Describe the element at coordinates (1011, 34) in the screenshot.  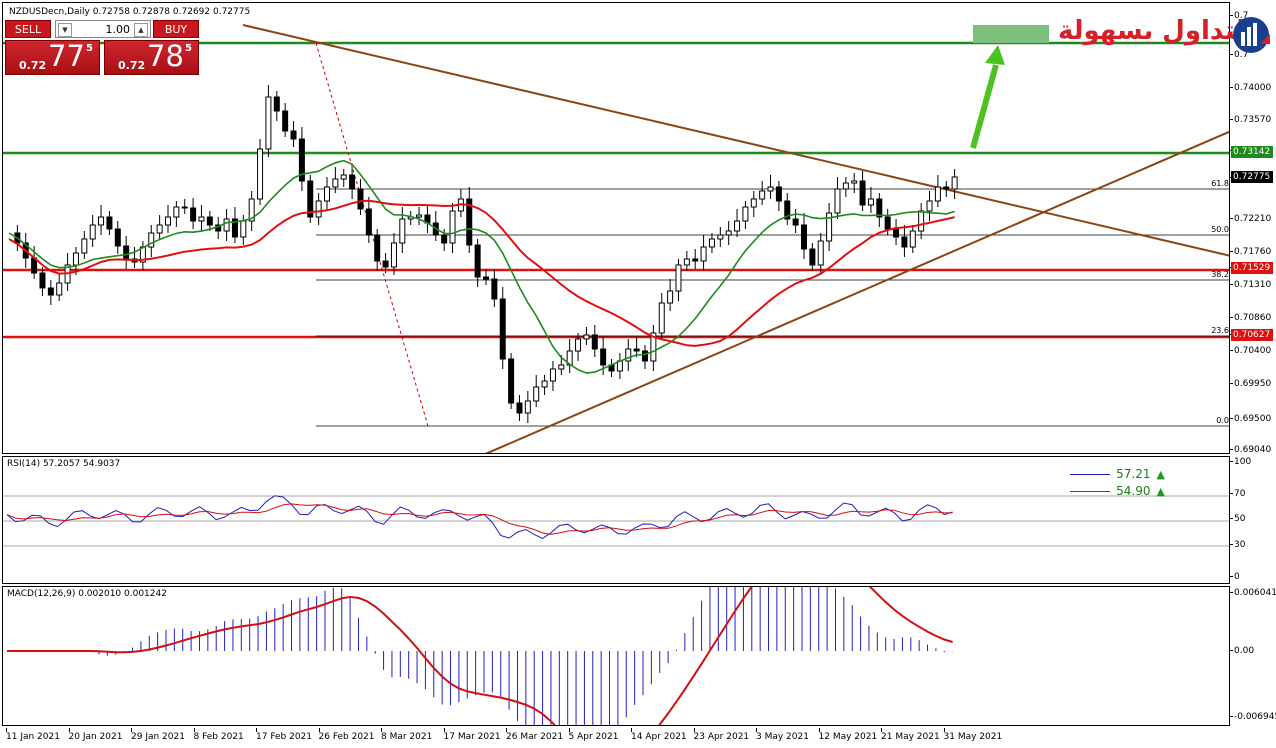
I see `target-zone` at that location.